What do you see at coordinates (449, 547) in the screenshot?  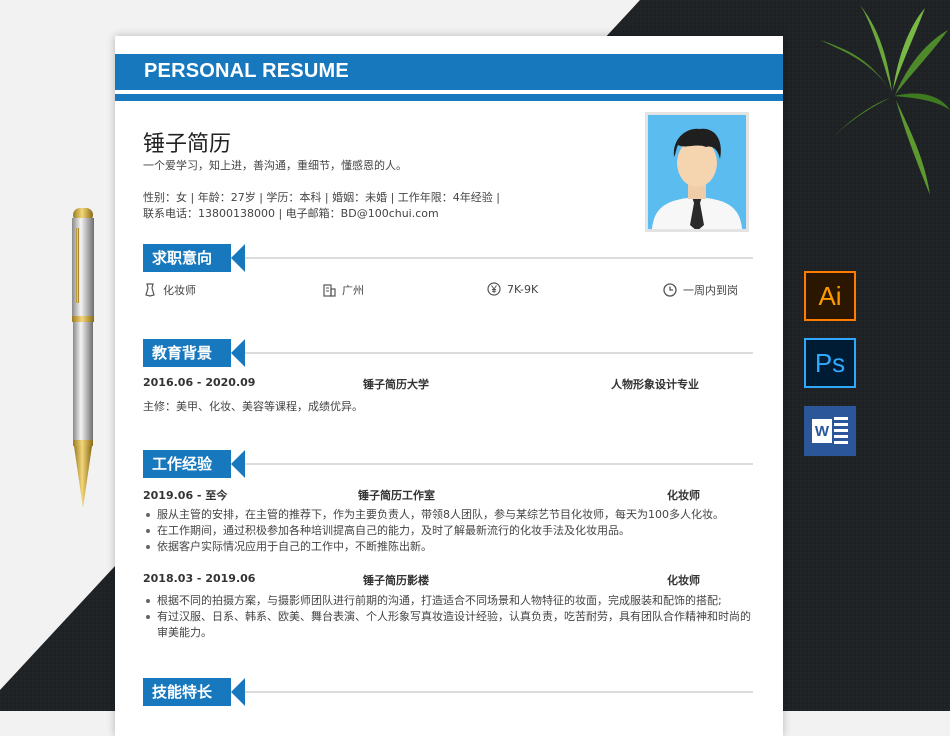 I see `work-1-duty: 依据客户实际情况应用于自己的工作中，不断推陈出新。` at bounding box center [449, 547].